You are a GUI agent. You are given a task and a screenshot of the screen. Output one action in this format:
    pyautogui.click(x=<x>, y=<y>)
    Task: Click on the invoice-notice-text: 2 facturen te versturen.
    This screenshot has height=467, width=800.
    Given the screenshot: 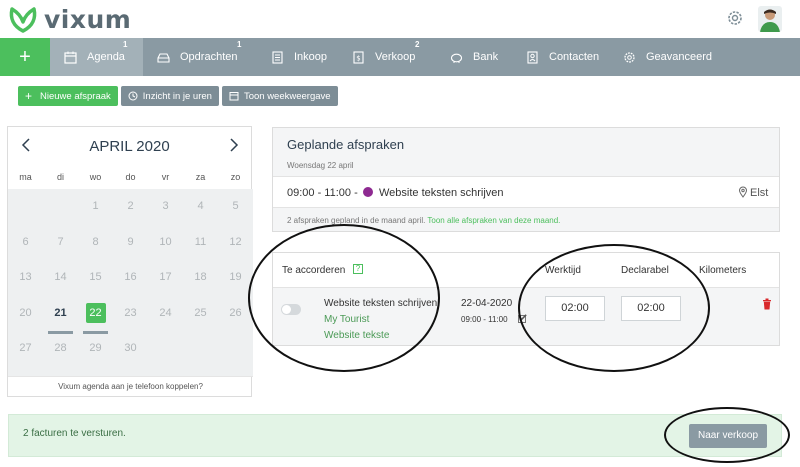 What is the action you would take?
    pyautogui.click(x=74, y=433)
    